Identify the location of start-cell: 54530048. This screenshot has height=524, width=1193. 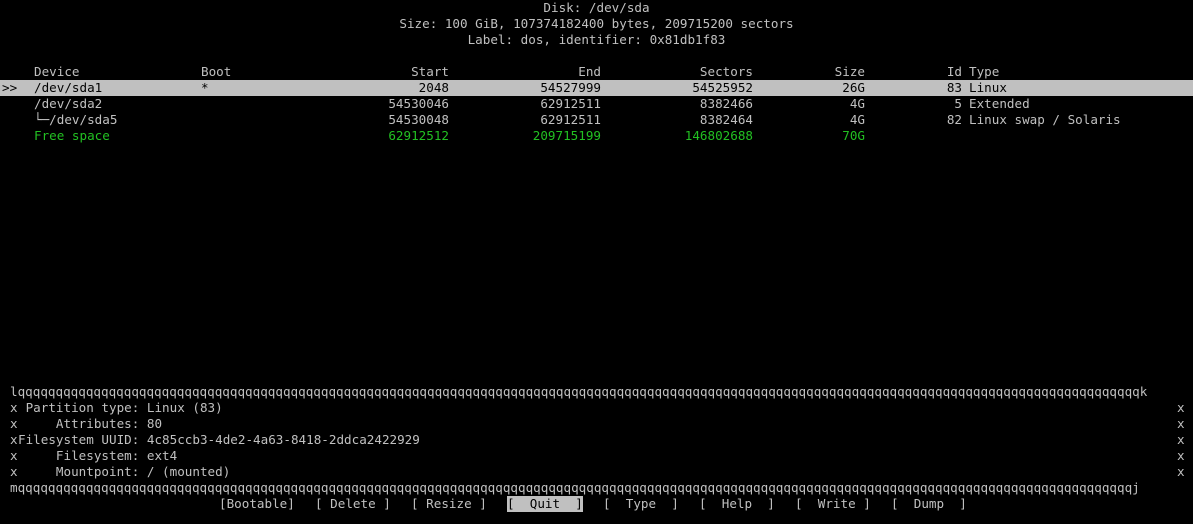
(418, 119).